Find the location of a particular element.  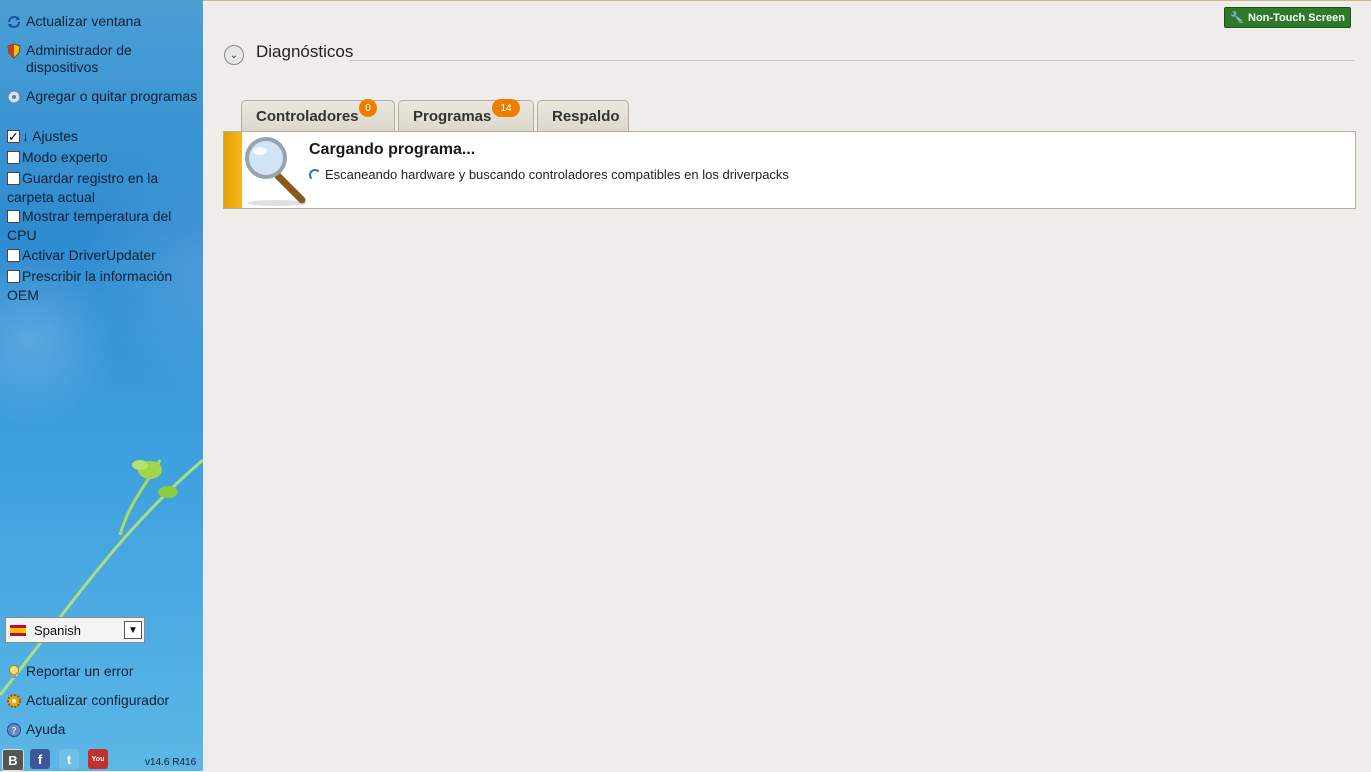

facebook-icon: f is located at coordinates (40, 759).